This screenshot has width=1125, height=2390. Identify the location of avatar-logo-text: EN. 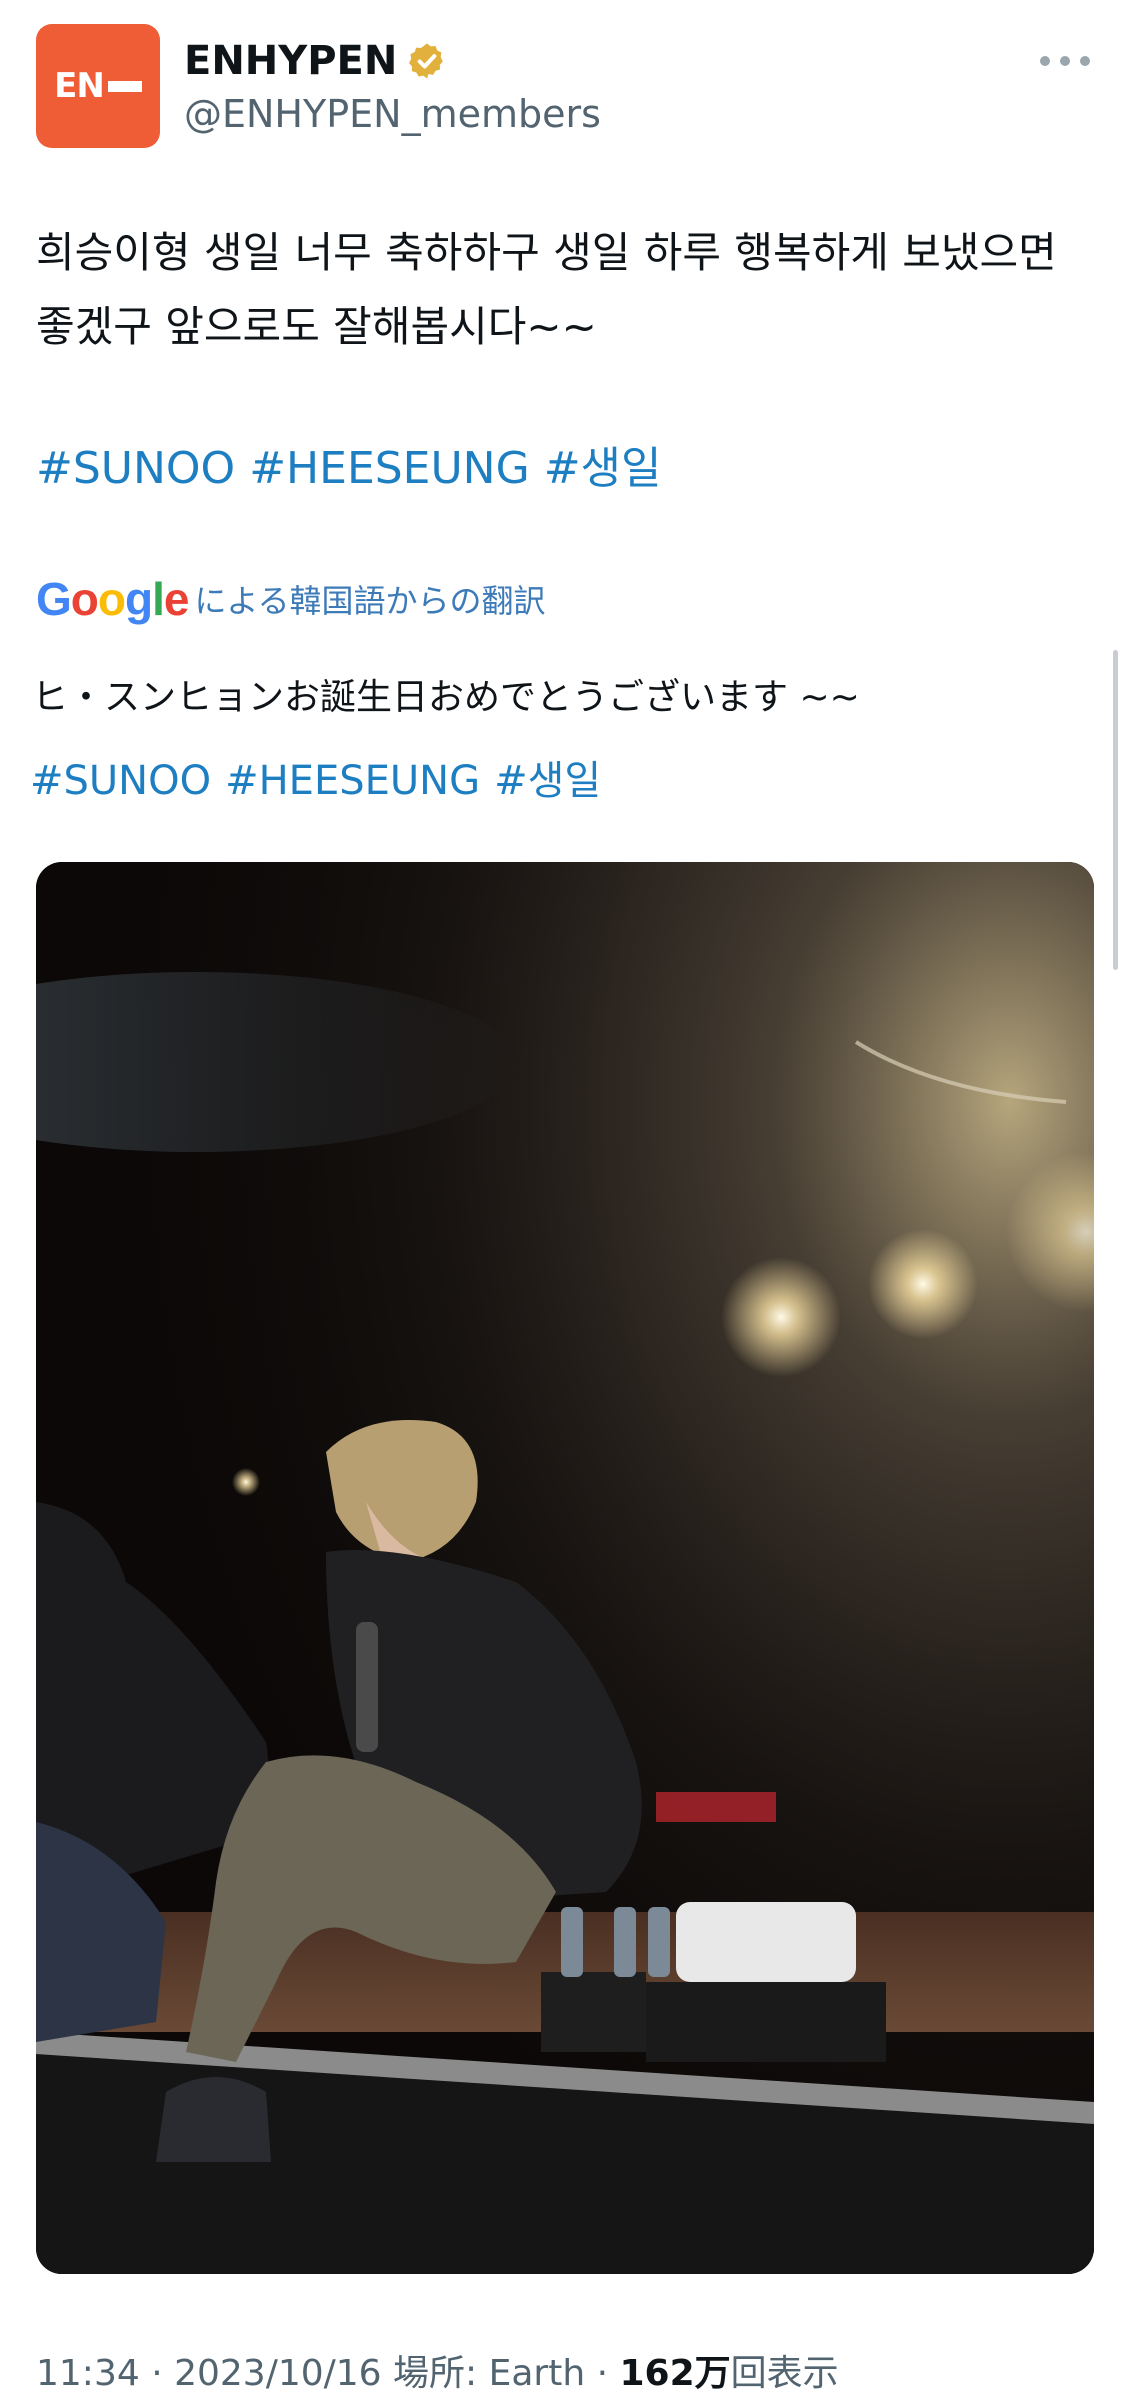
(79, 86).